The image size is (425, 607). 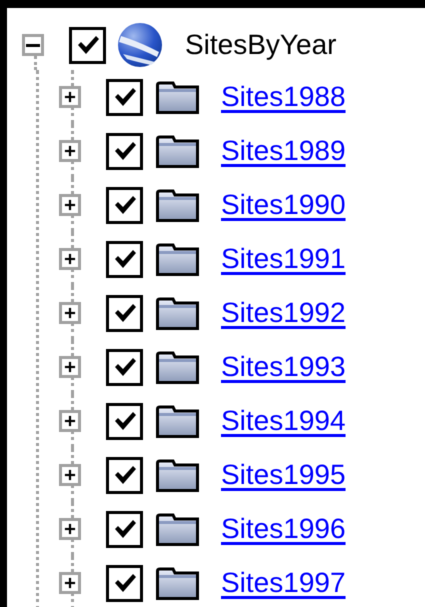 I want to click on folder-link: Sites1992, so click(x=283, y=313).